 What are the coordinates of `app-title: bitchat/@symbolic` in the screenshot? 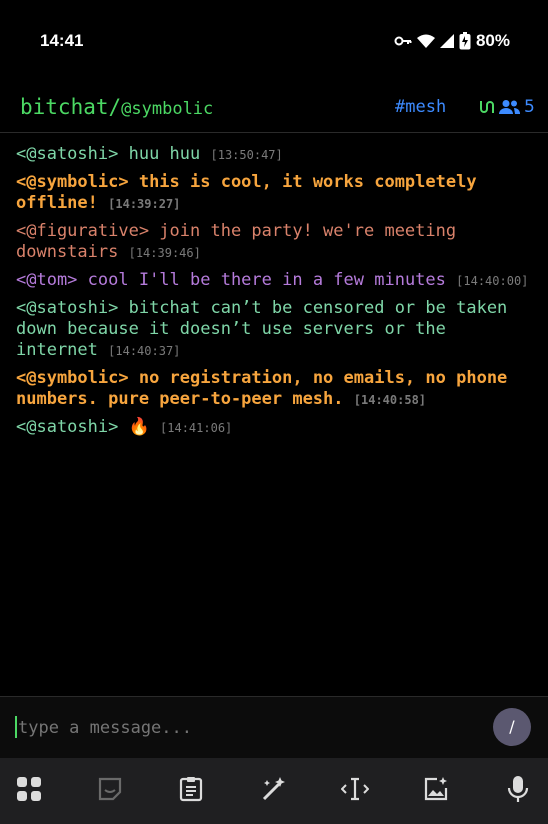 It's located at (116, 107).